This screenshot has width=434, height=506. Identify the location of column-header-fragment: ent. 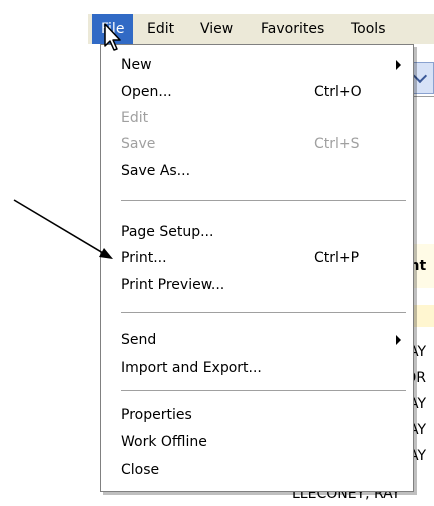
(424, 266).